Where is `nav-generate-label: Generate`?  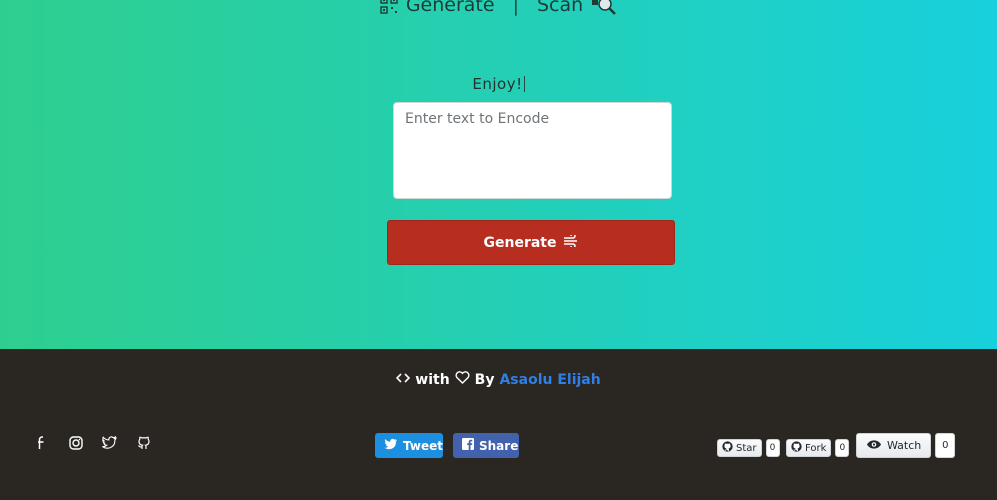
nav-generate-label: Generate is located at coordinates (450, 8).